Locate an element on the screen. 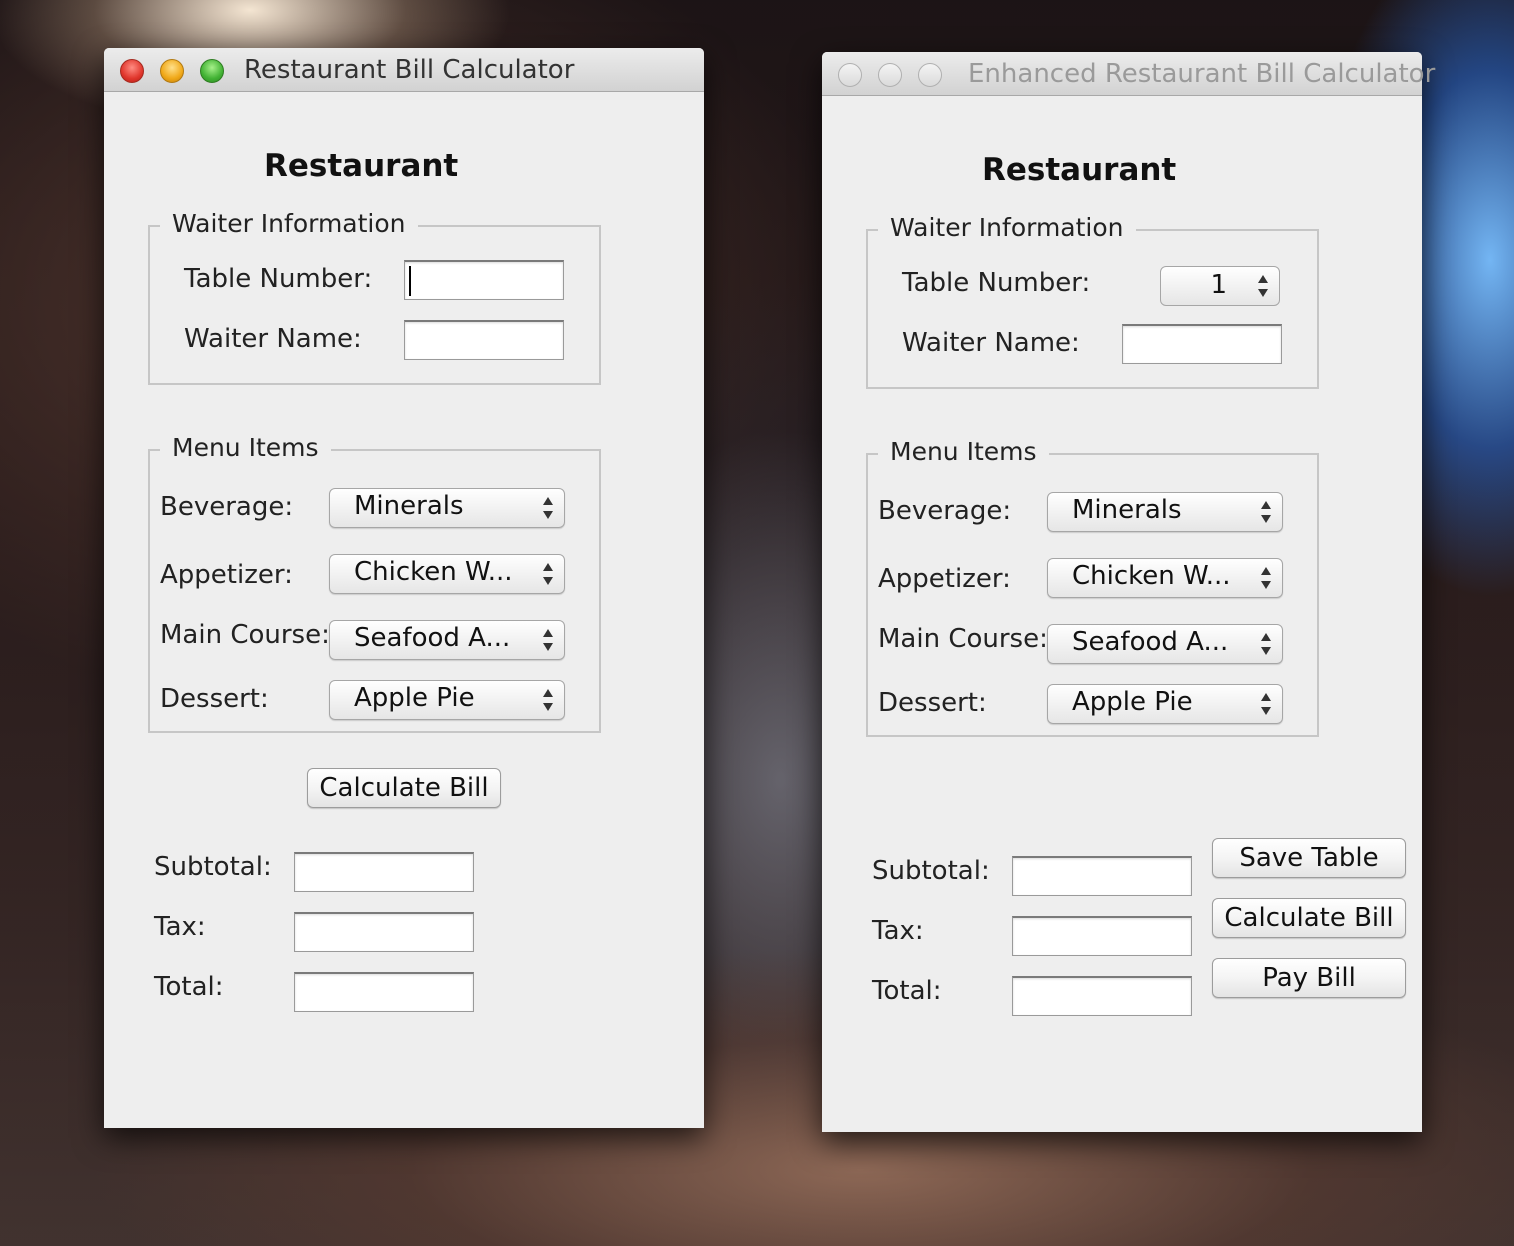 This screenshot has height=1246, width=1514. pay-bill-button: Pay Bill is located at coordinates (1309, 978).